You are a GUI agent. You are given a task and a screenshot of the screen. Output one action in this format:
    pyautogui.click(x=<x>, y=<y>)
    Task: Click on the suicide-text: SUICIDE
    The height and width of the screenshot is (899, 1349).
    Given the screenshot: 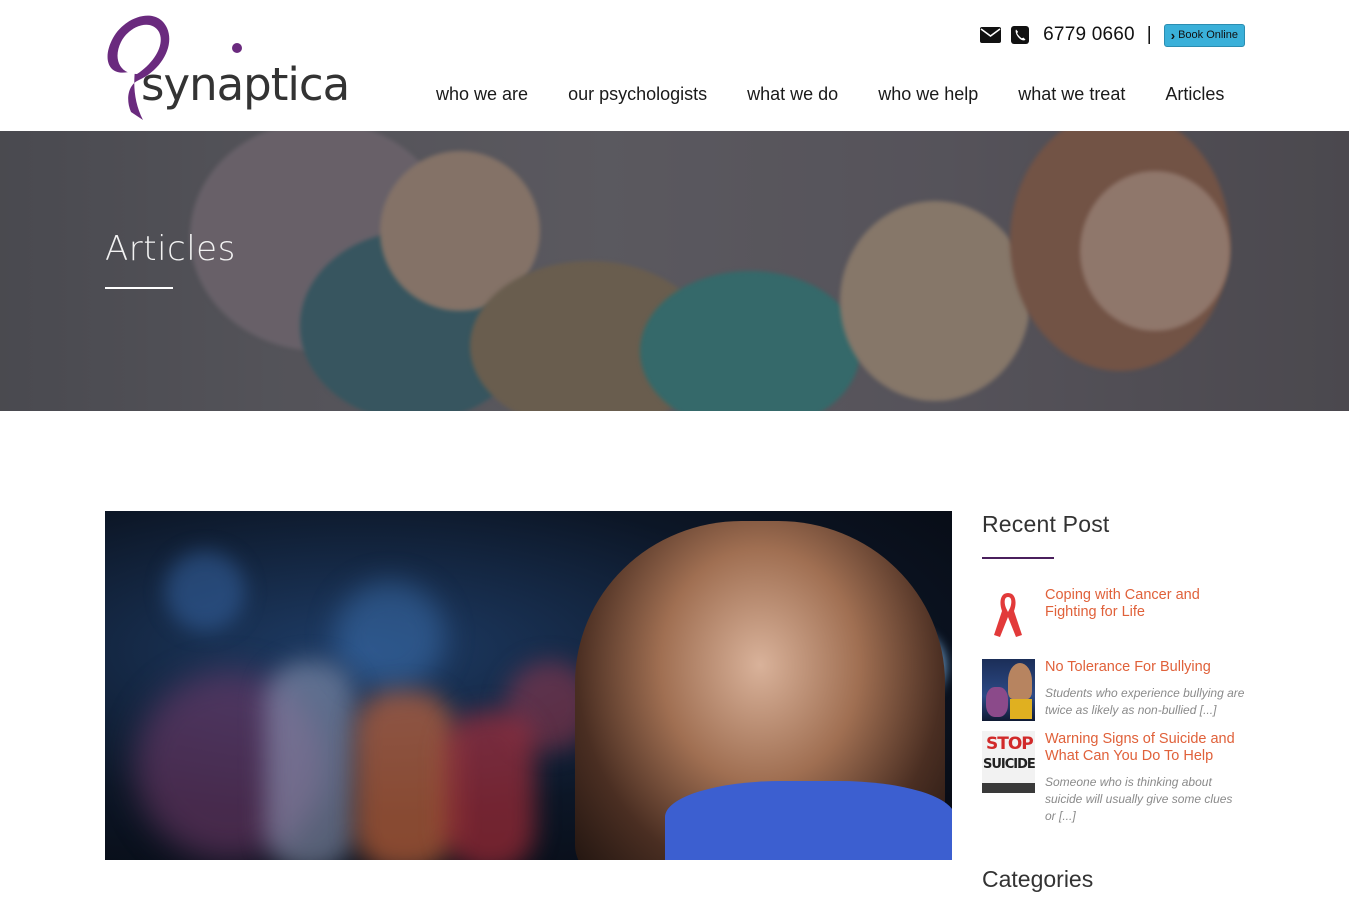 What is the action you would take?
    pyautogui.click(x=1009, y=764)
    